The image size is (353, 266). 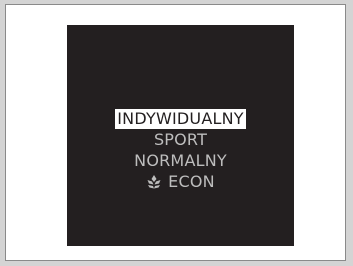 I want to click on mode-econ: ECON, so click(x=180, y=181).